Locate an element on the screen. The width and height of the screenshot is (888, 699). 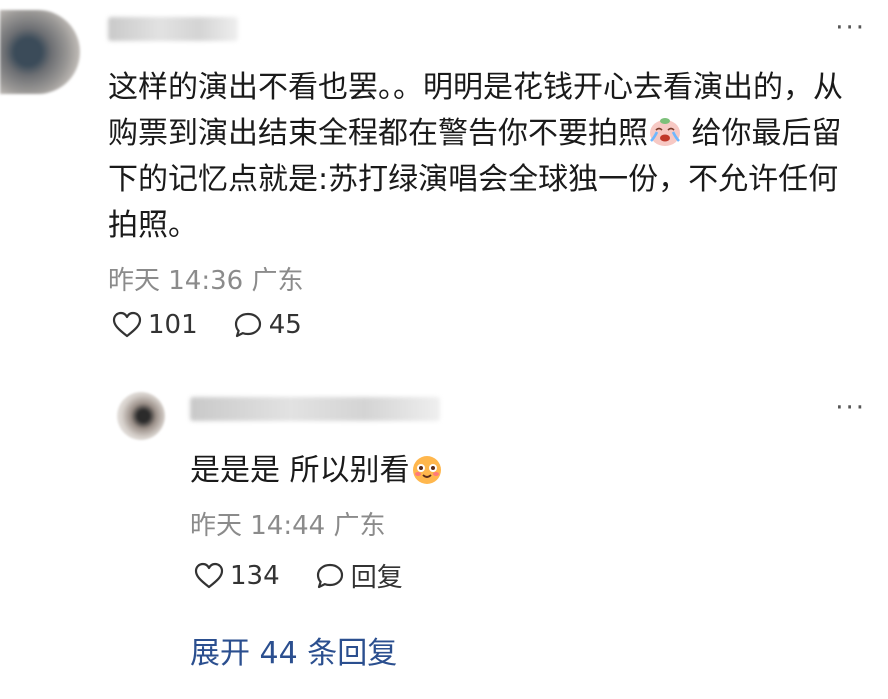
reply-text-content: 是是是 所以别看 is located at coordinates (300, 470).